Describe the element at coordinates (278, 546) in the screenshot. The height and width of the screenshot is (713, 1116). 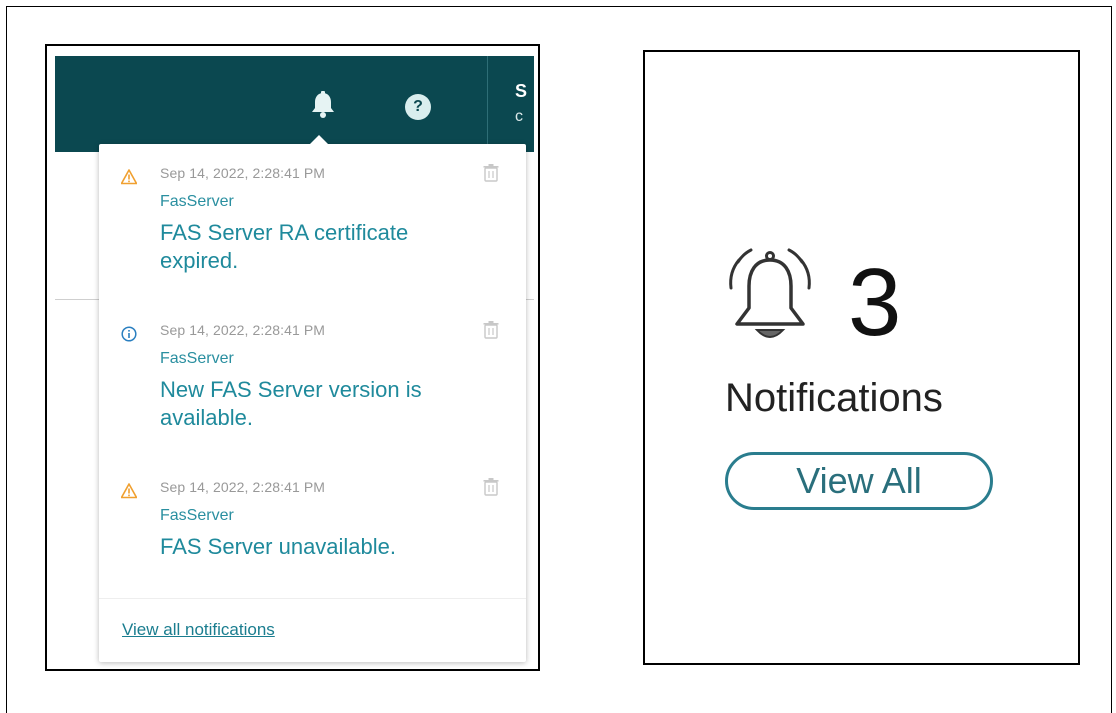
I see `notification-message: FAS Server unavailable.` at that location.